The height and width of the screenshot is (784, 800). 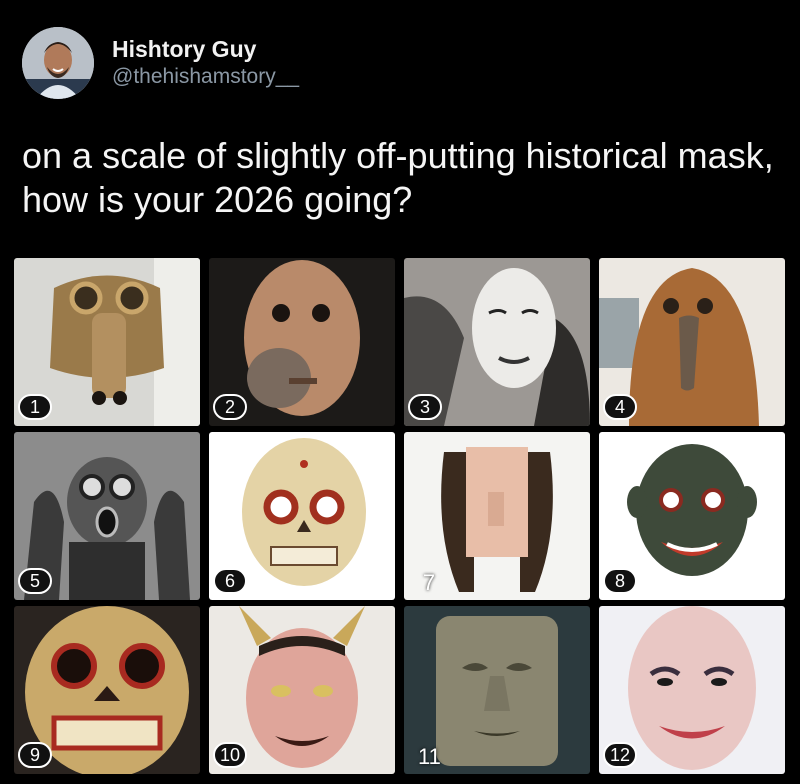 What do you see at coordinates (302, 690) in the screenshot?
I see `mask-image-10: 10` at bounding box center [302, 690].